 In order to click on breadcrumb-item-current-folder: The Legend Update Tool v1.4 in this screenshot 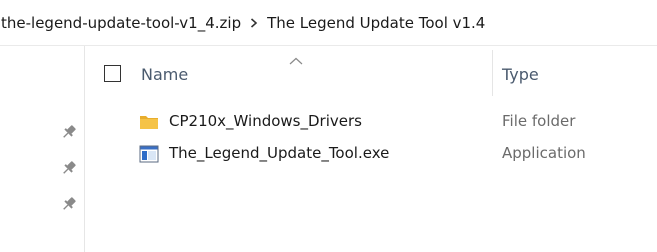, I will do `click(376, 23)`.